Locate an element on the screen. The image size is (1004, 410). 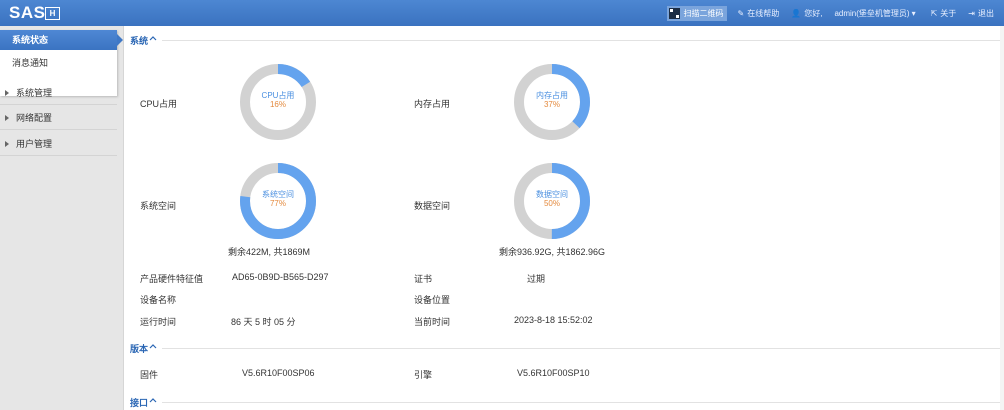
sidebar-item-notifications: 消息通知 is located at coordinates (58, 63).